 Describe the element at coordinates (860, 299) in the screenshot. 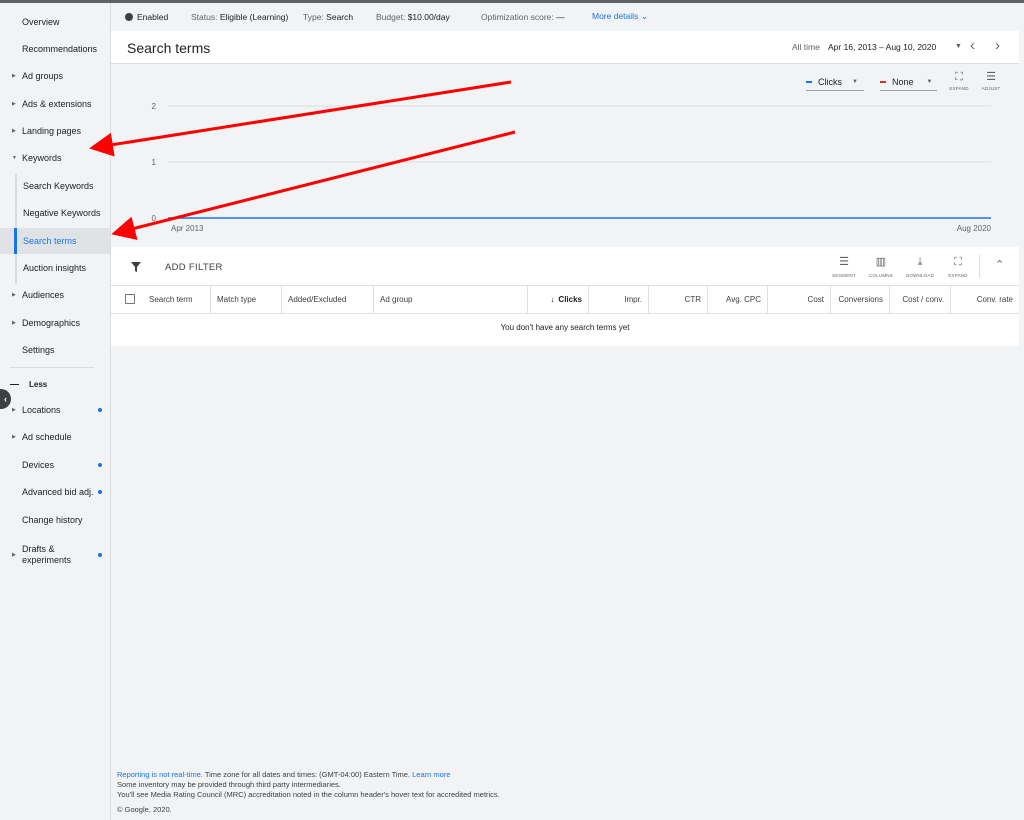

I see `column-header-conversions: Conversions` at that location.